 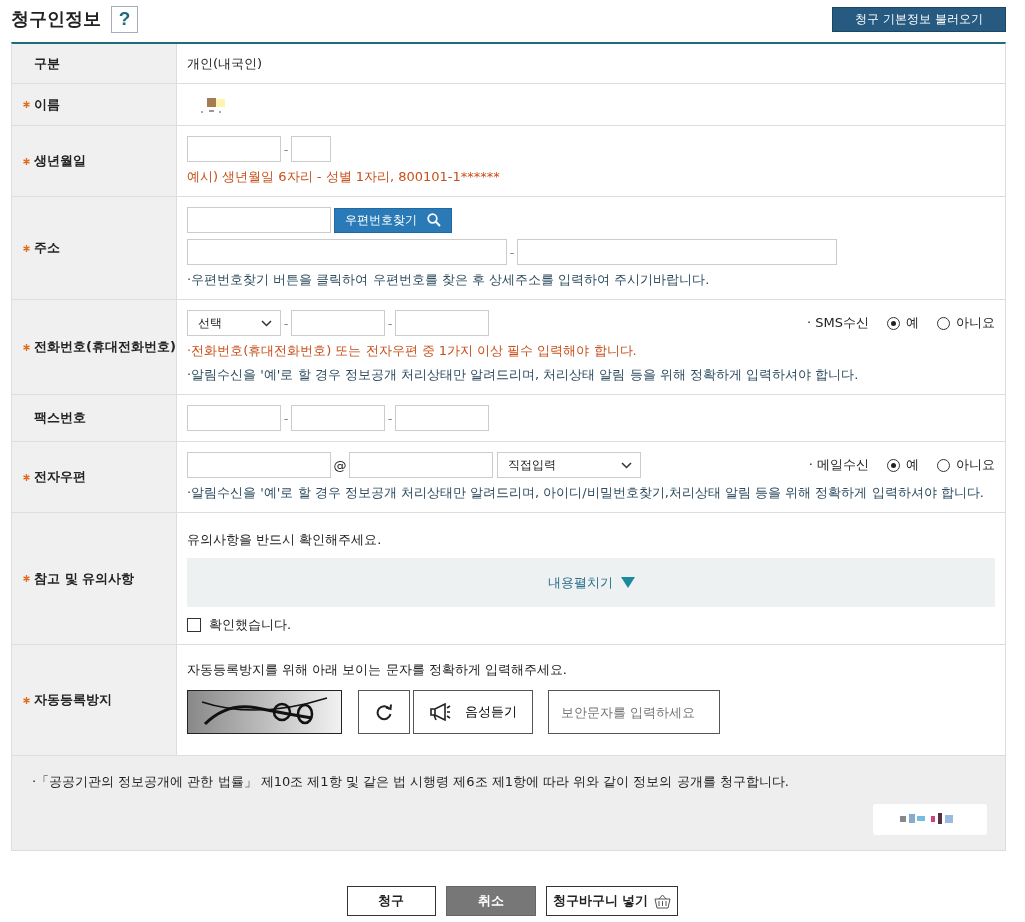 I want to click on help-button: ?, so click(x=124, y=19).